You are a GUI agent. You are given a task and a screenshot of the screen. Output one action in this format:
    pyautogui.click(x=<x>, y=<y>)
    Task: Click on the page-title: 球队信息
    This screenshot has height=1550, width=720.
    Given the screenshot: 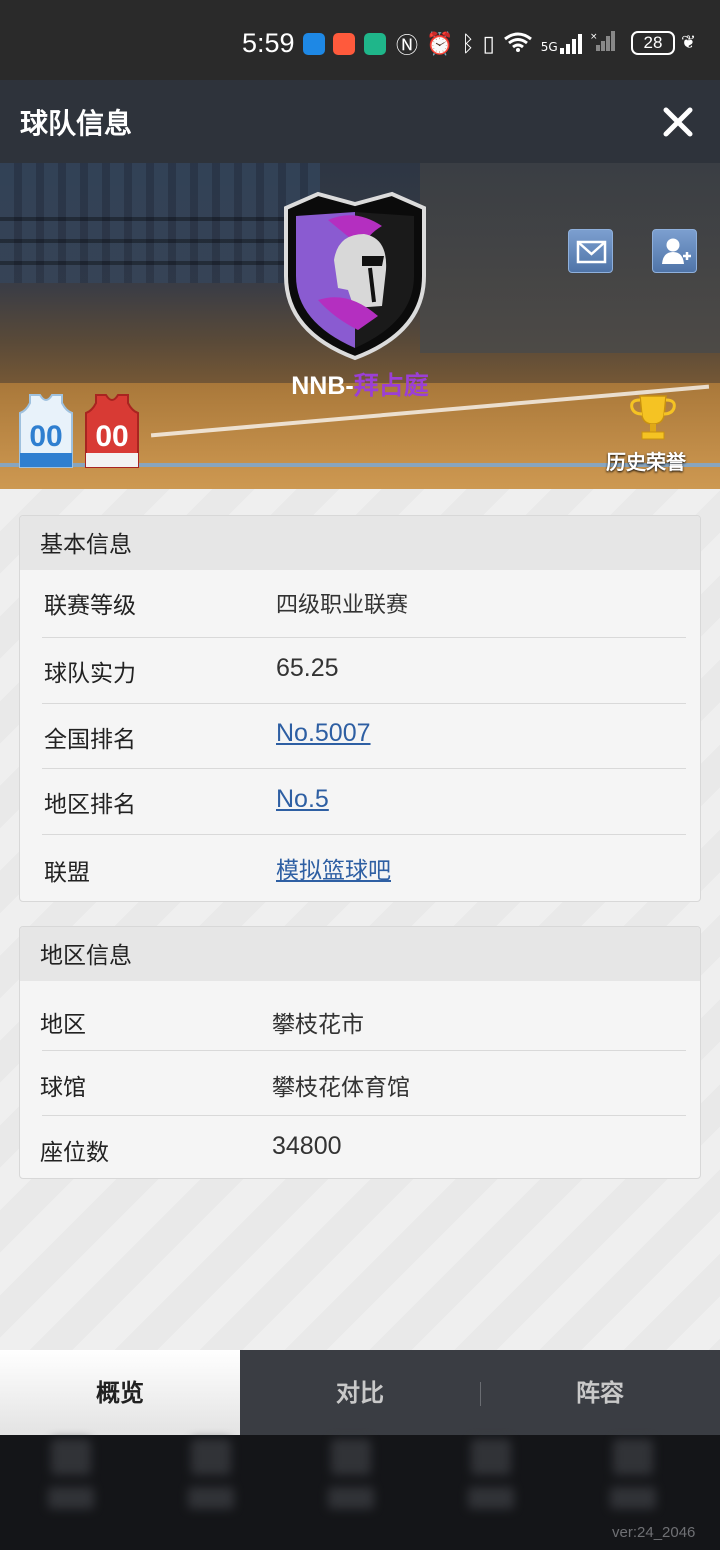 What is the action you would take?
    pyautogui.click(x=76, y=123)
    